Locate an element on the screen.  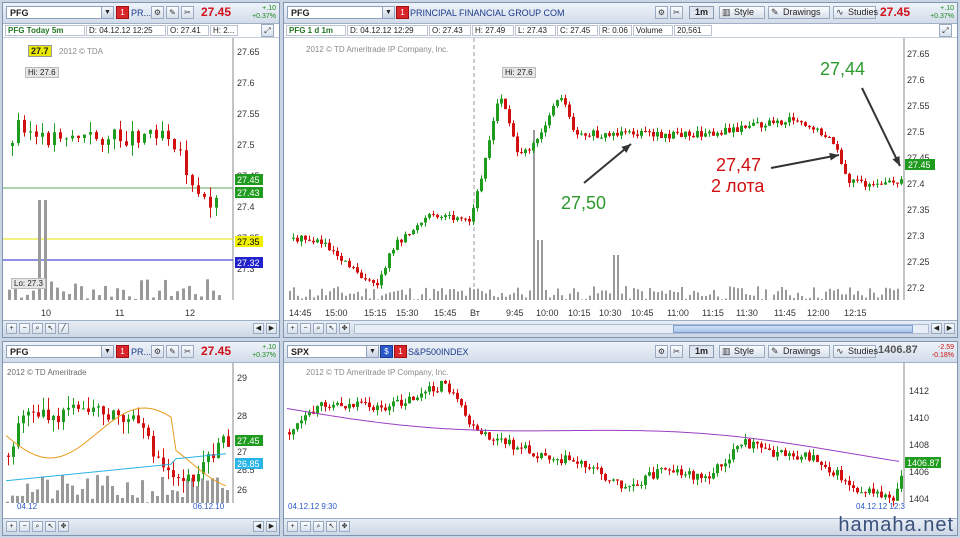
copyright-text: 2012 © TDA is located at coordinates (81, 51).